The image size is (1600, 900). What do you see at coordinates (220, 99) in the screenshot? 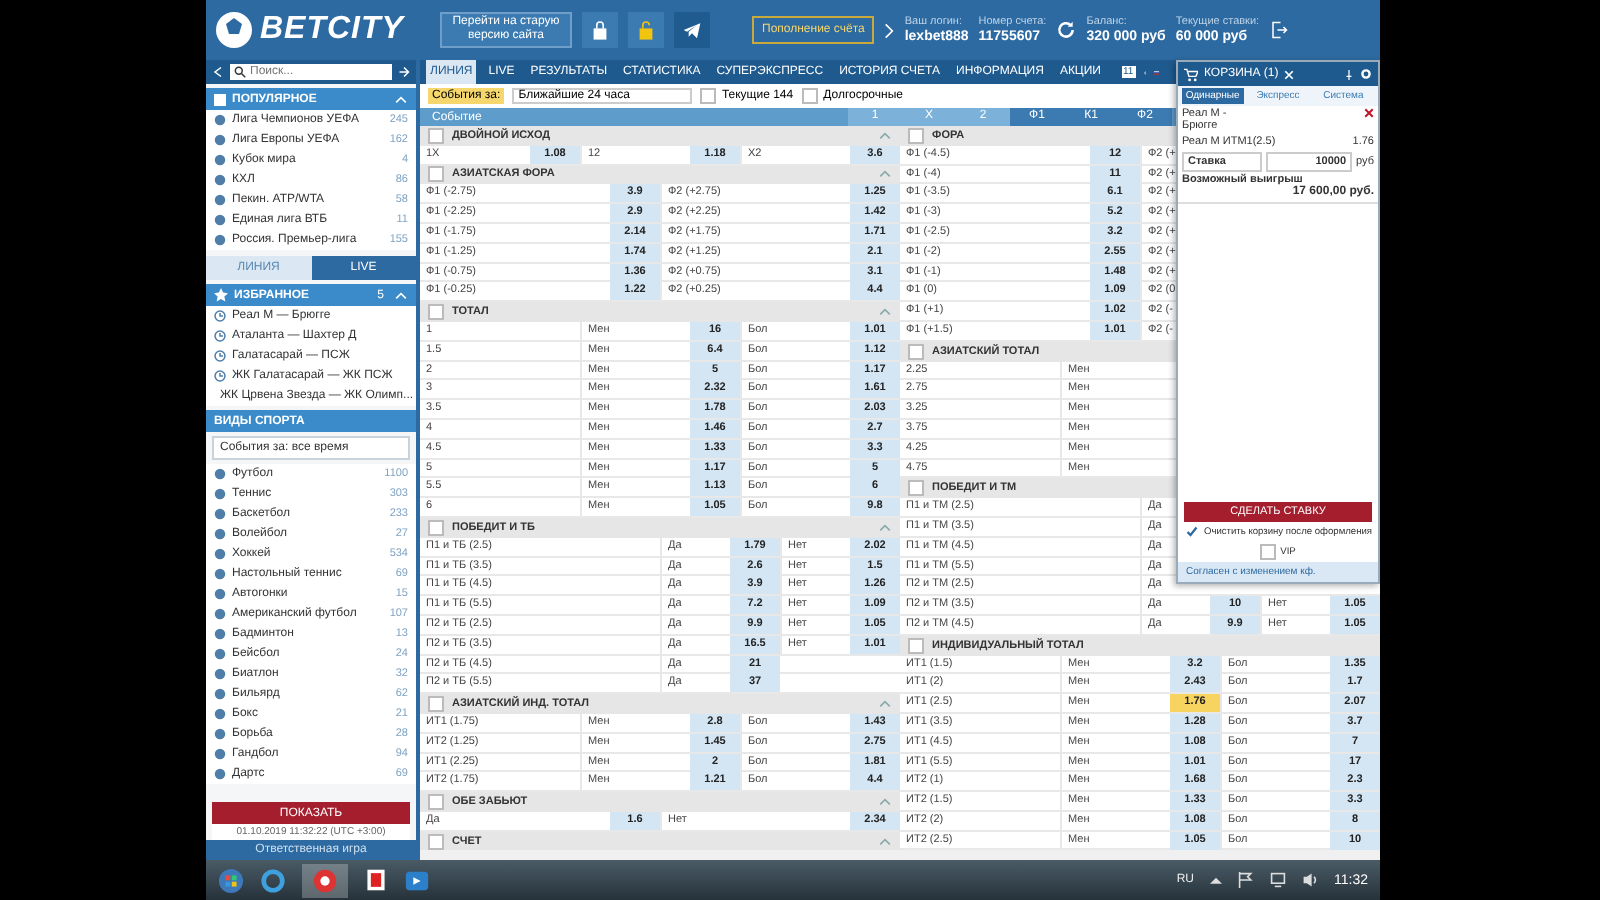
I see `popular-icon` at bounding box center [220, 99].